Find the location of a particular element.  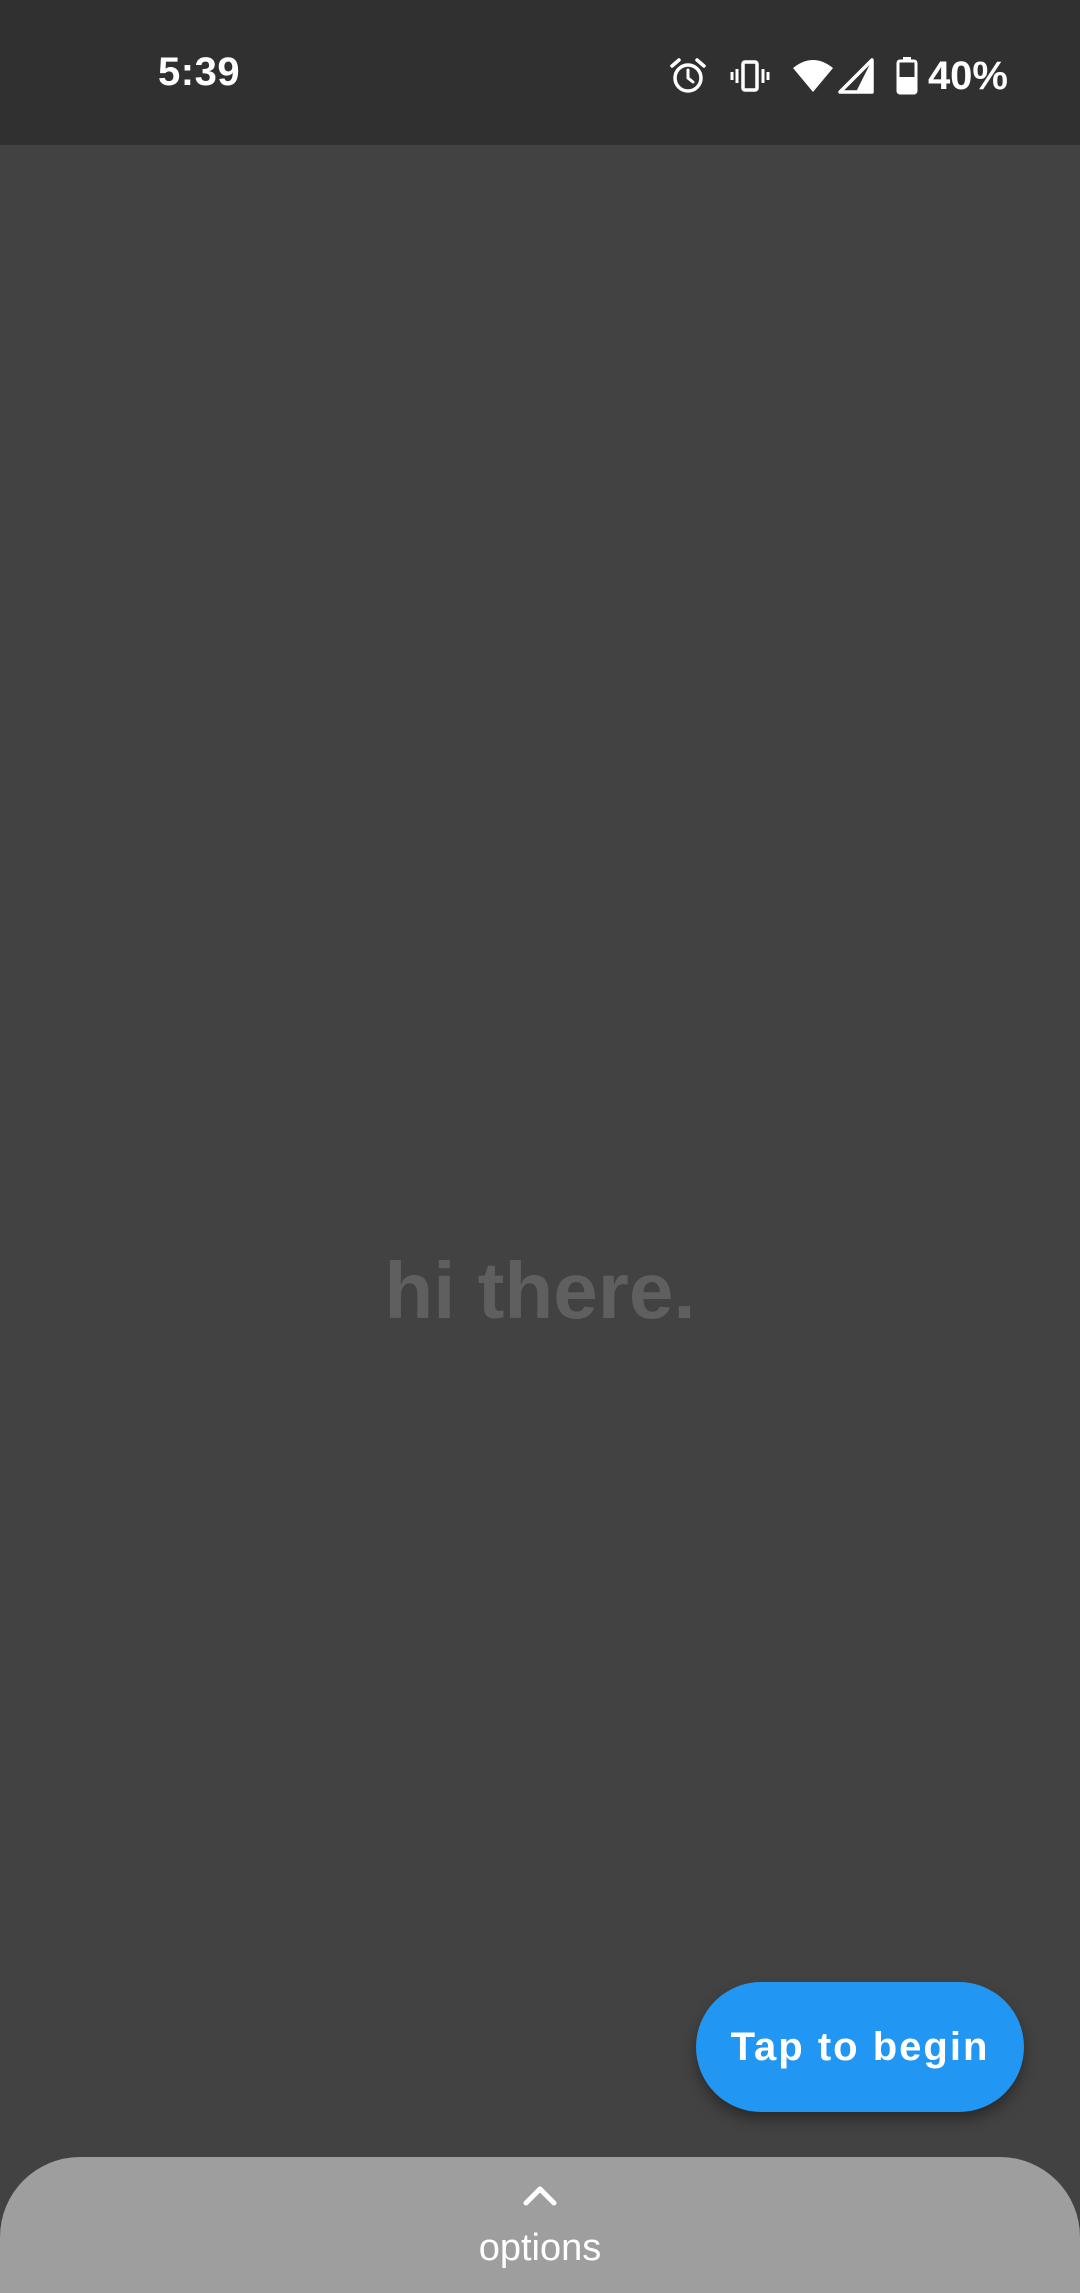

alarm-icon is located at coordinates (688, 76).